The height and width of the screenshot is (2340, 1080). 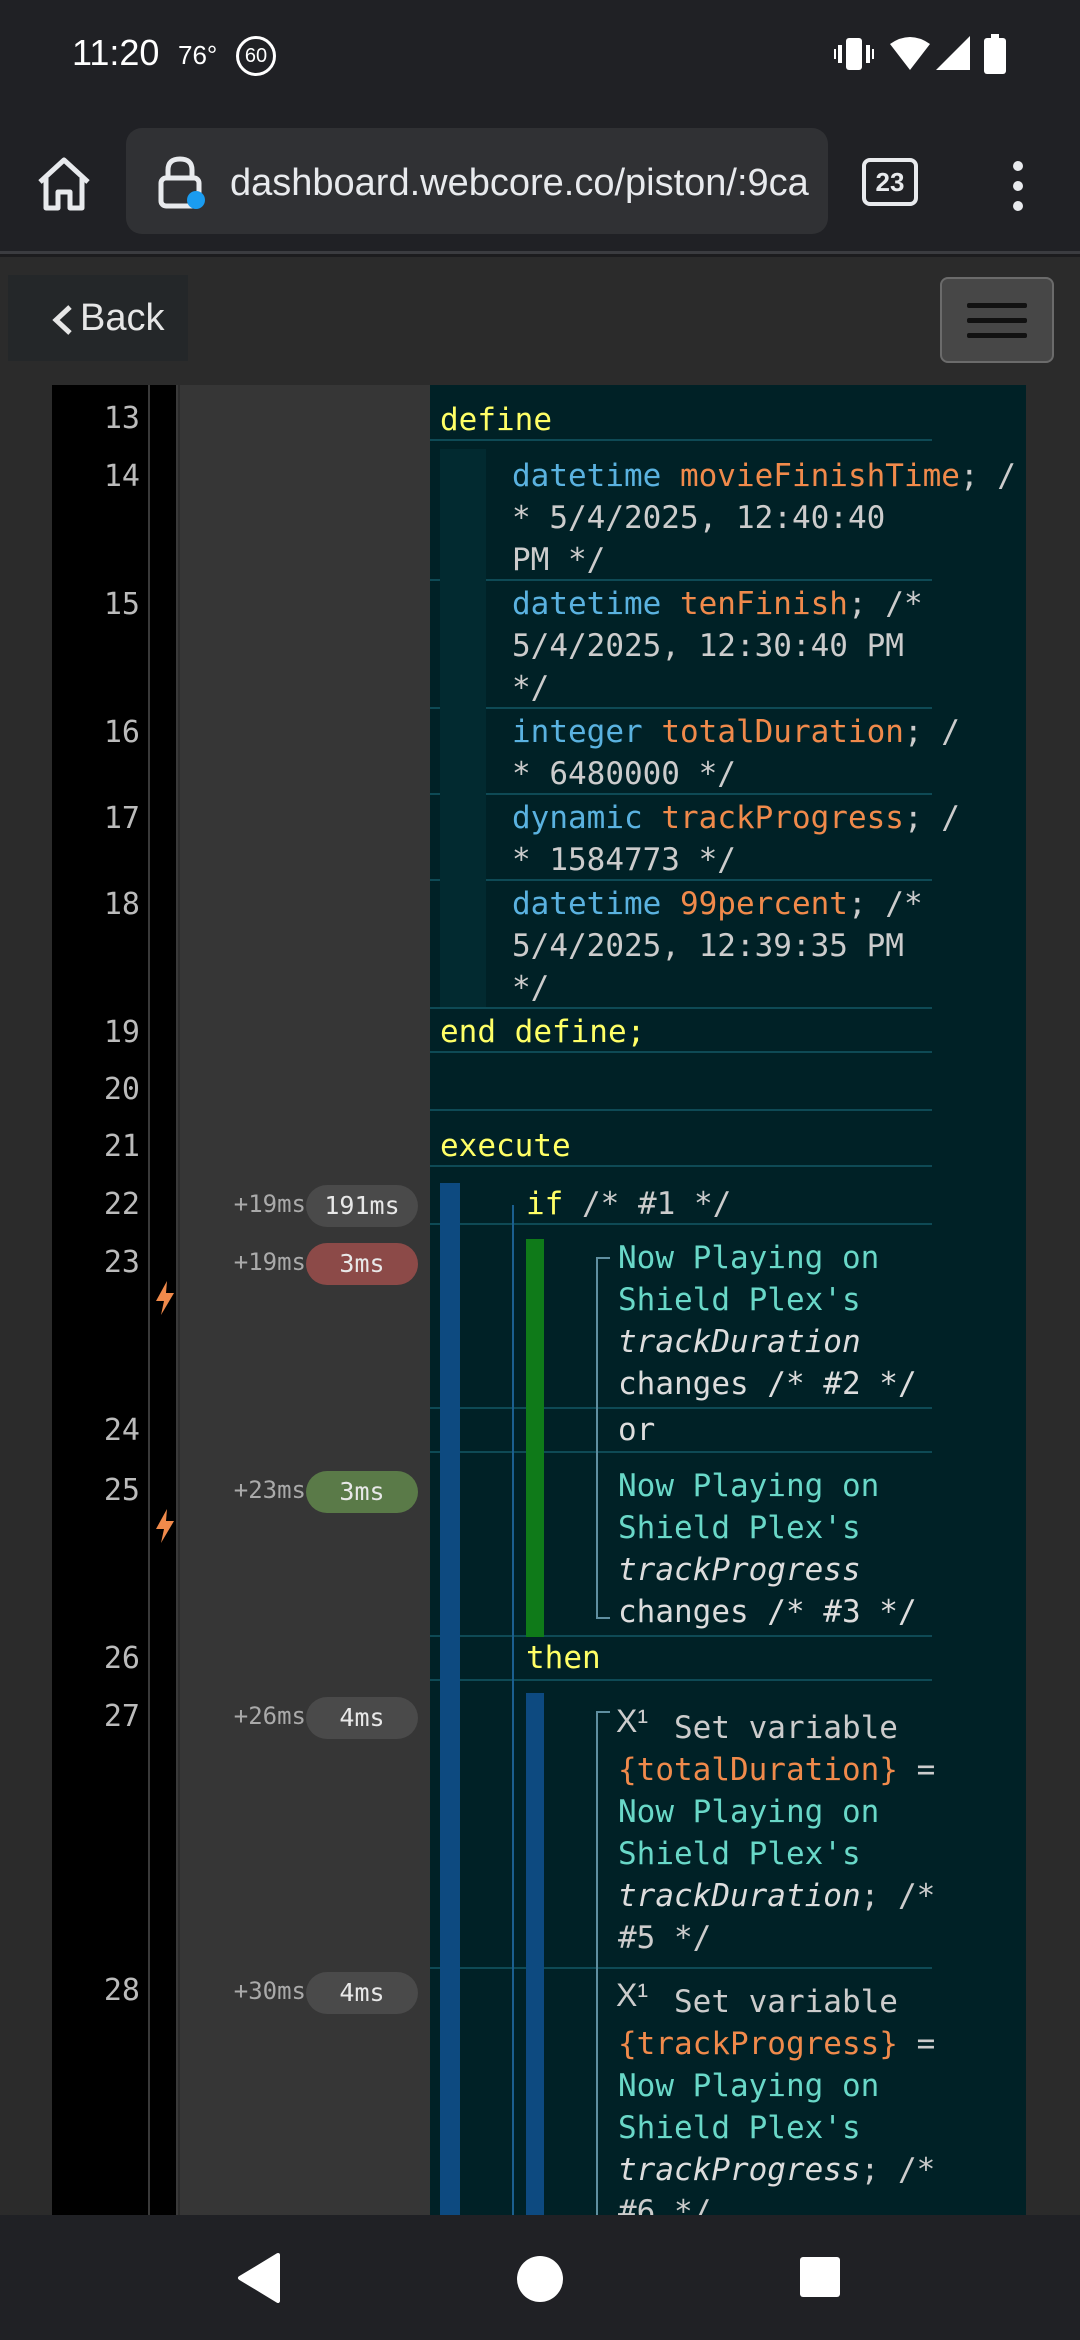 I want to click on vibrate-icon, so click(x=854, y=54).